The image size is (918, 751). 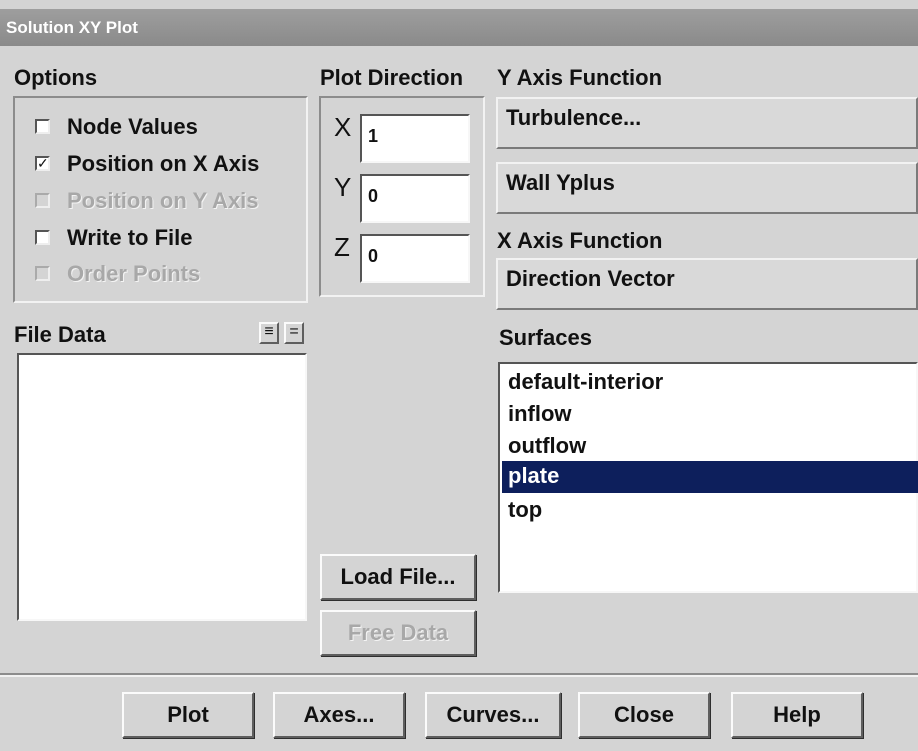 I want to click on window-title: Solution XY Plot, so click(x=72, y=27).